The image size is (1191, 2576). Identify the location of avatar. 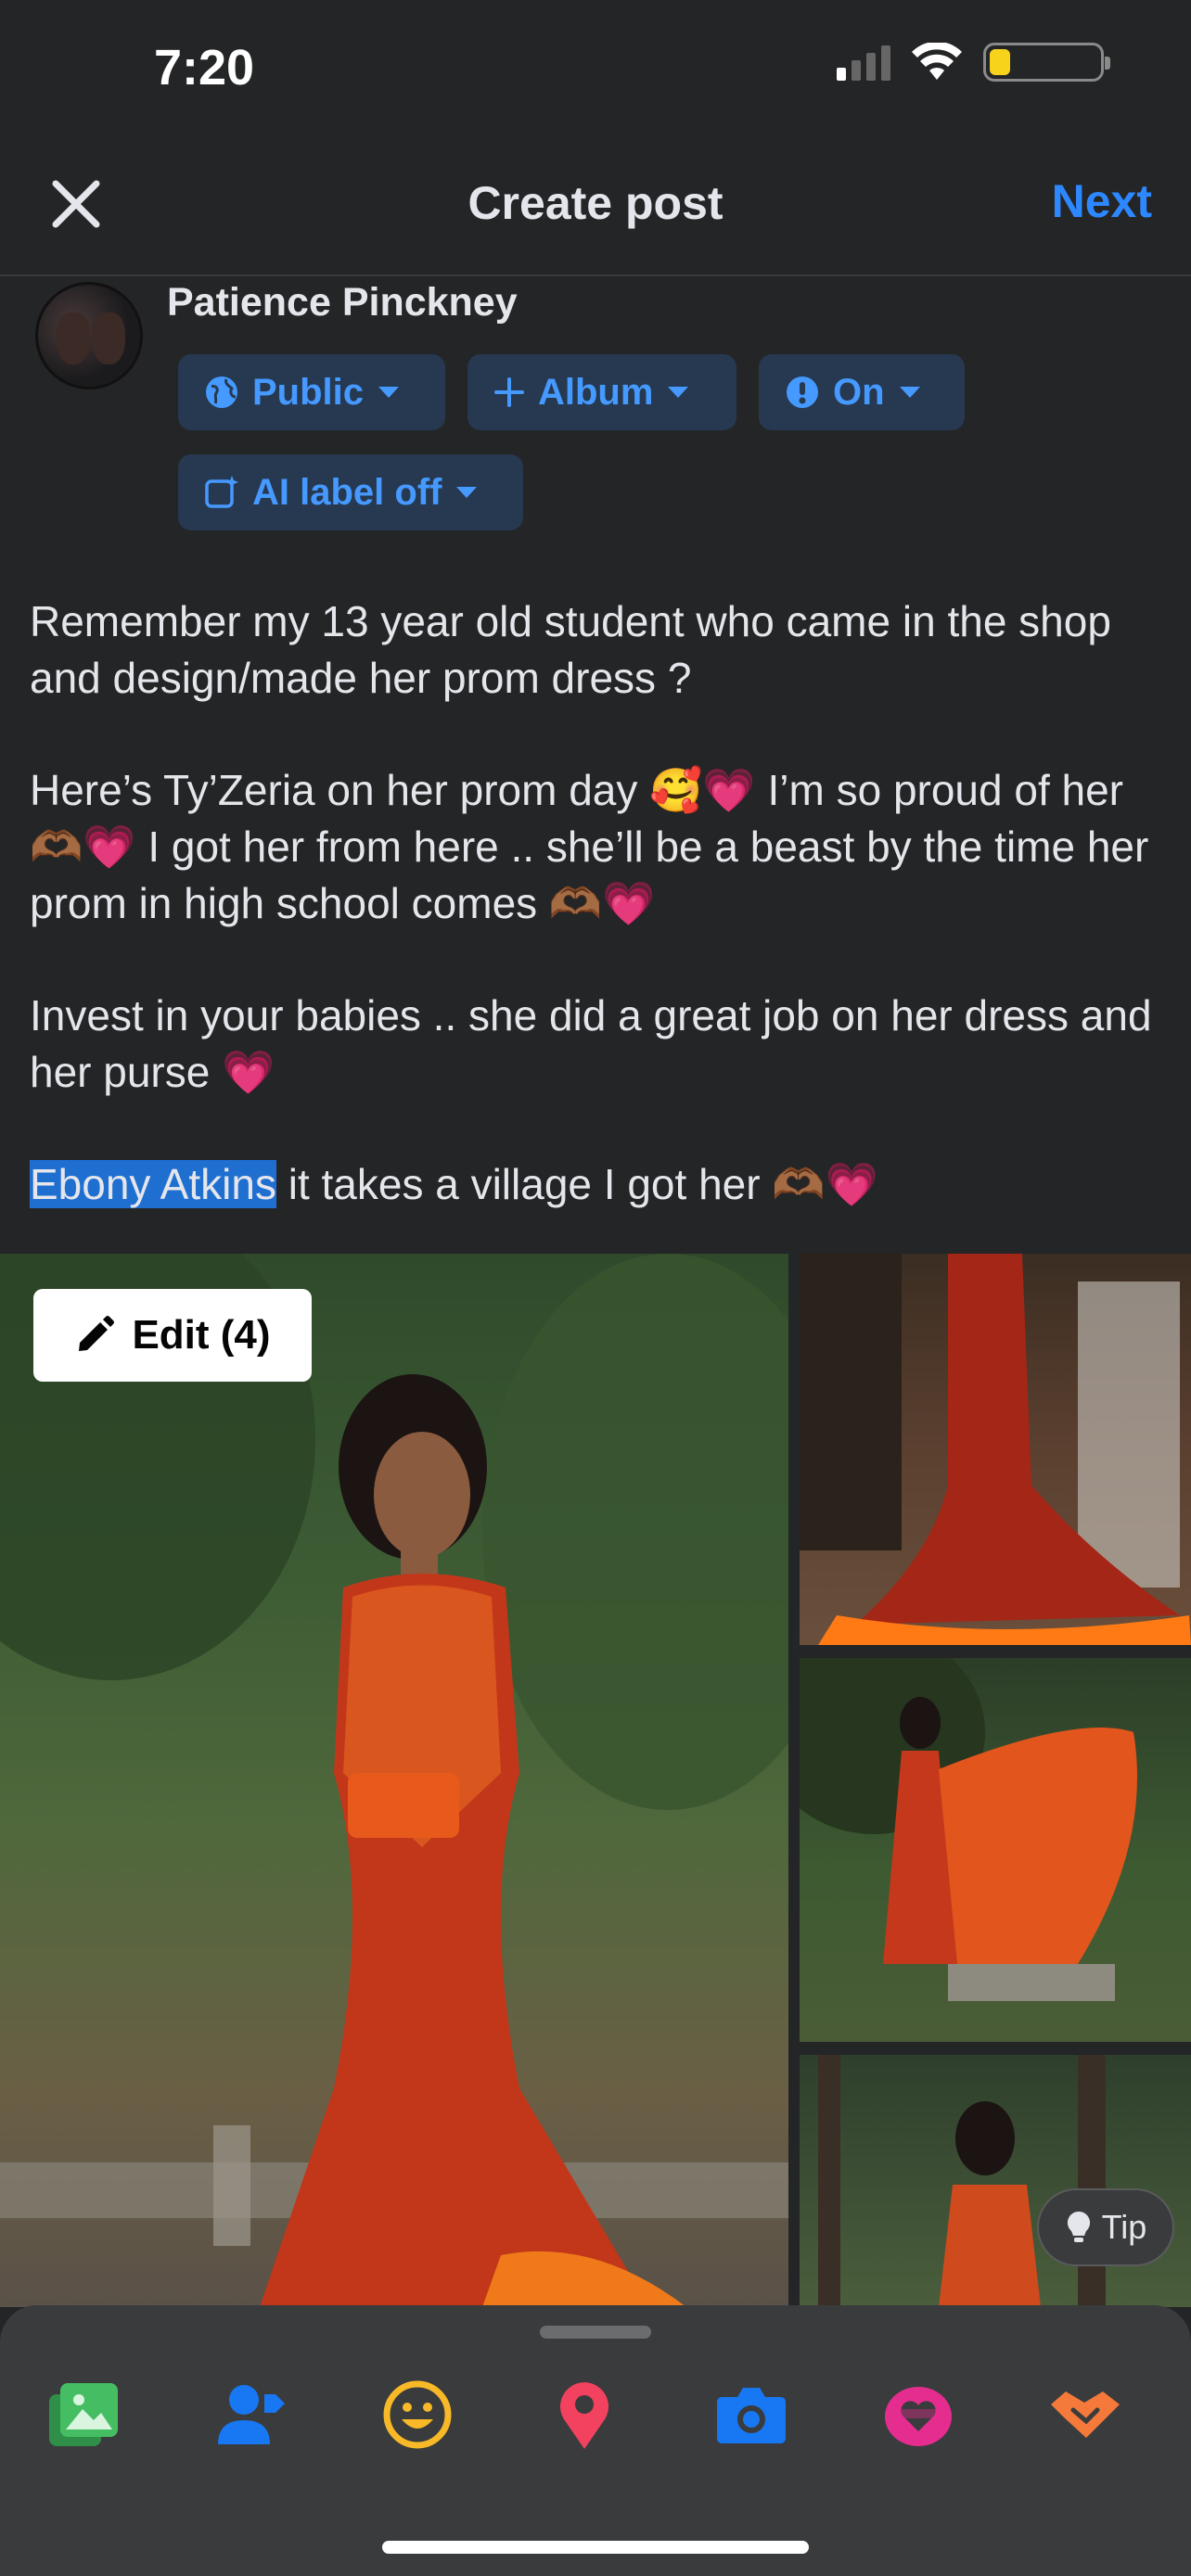
(89, 336).